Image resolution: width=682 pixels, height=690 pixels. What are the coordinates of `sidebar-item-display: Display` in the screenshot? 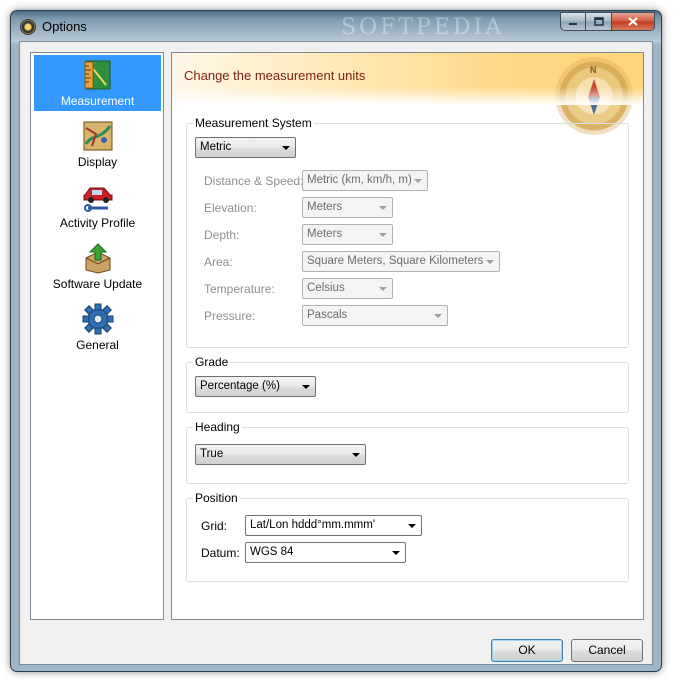 It's located at (97, 144).